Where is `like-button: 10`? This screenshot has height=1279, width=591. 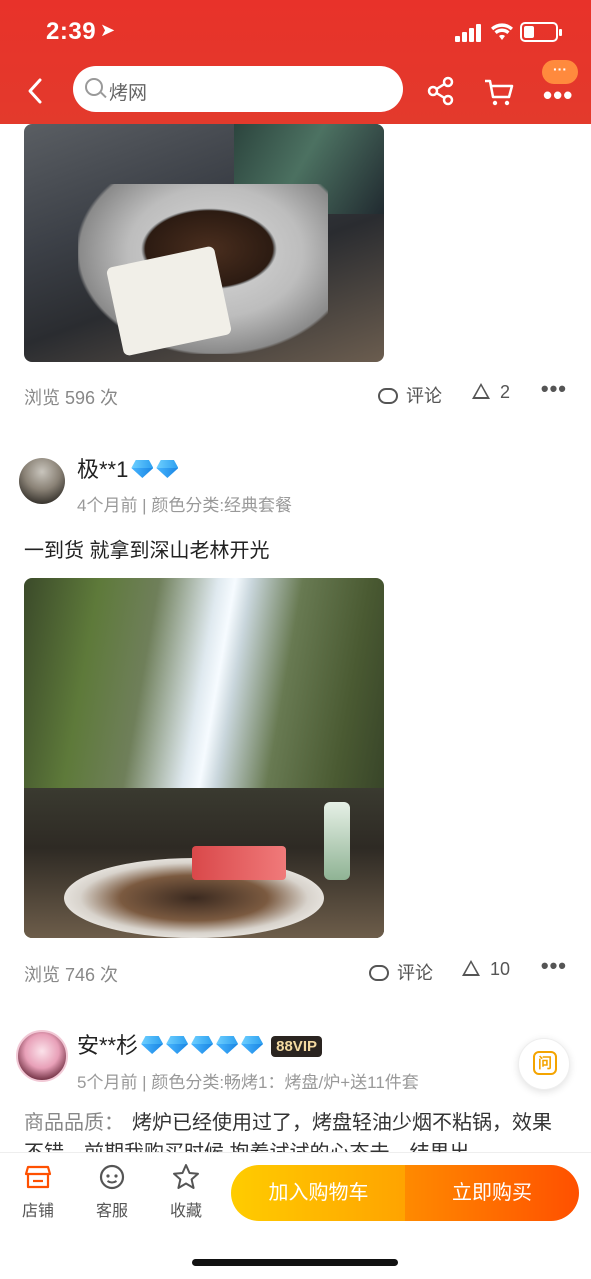 like-button: 10 is located at coordinates (486, 969).